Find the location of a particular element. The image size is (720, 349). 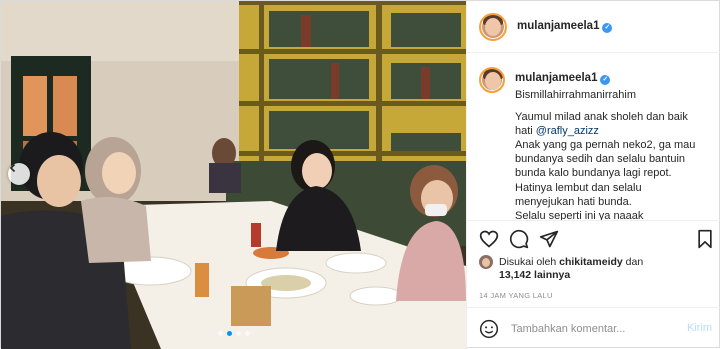

author-username: mulanjameela1 ✓ is located at coordinates (565, 26).